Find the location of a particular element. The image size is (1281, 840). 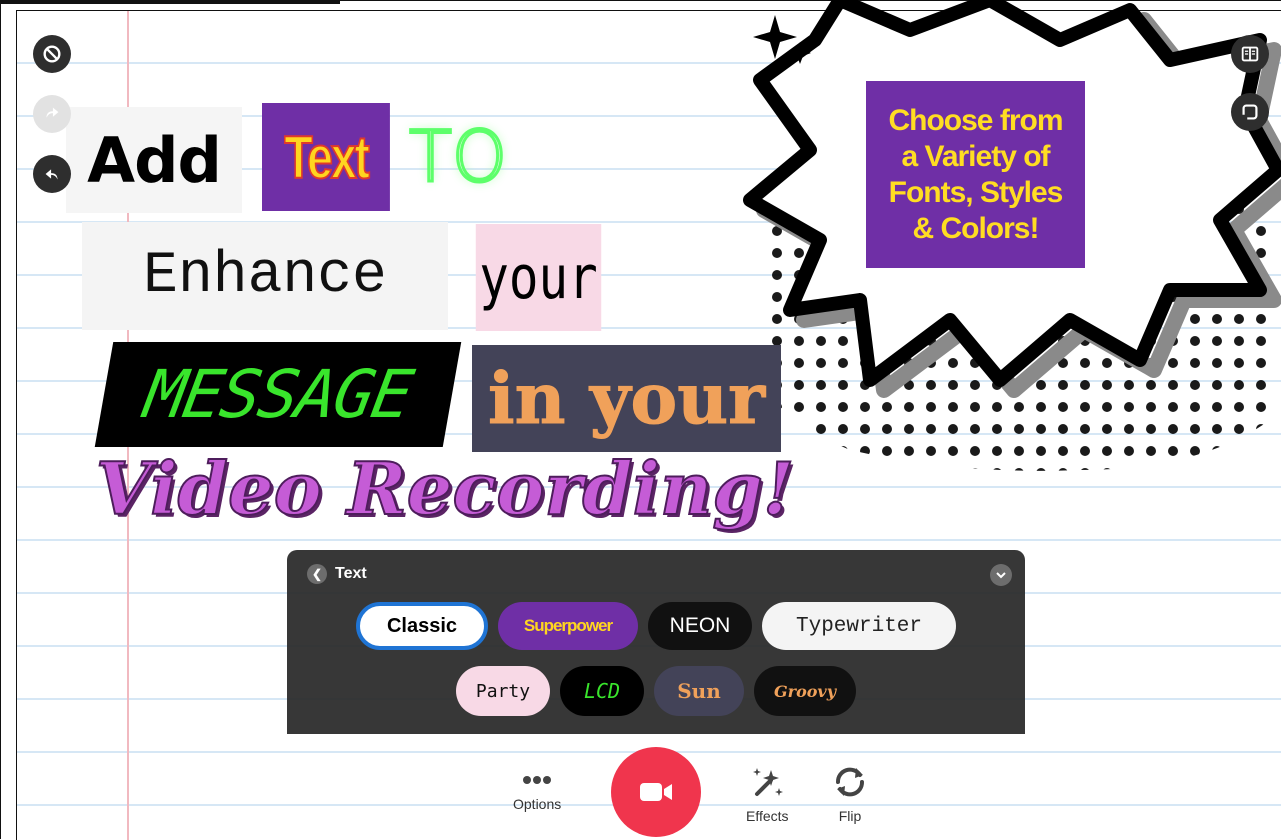

top-border-line is located at coordinates (170, 2).